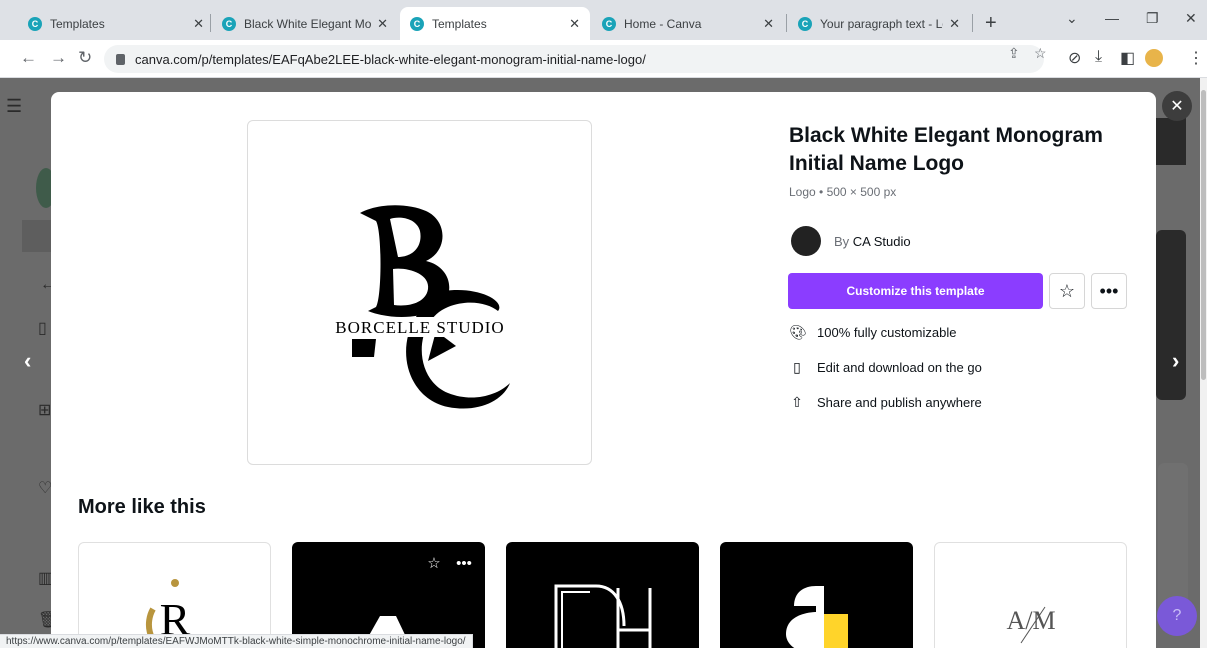 This screenshot has height=648, width=1207. I want to click on card-favorite-icon: ☆, so click(434, 563).